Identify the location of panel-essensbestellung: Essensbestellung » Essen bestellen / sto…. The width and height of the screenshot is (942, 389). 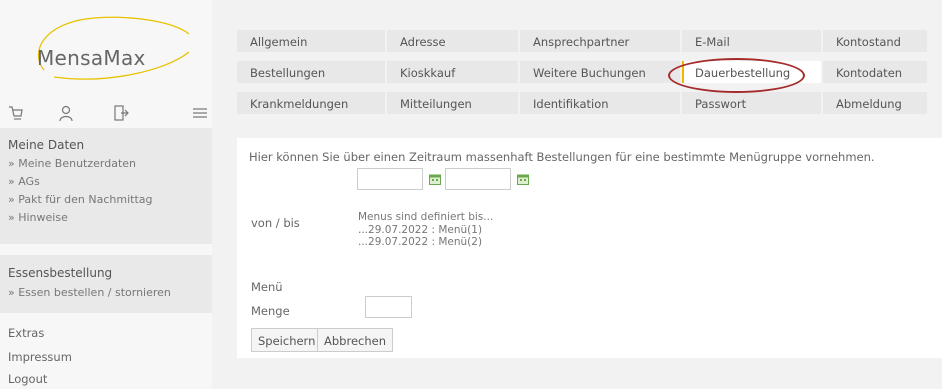
(106, 284).